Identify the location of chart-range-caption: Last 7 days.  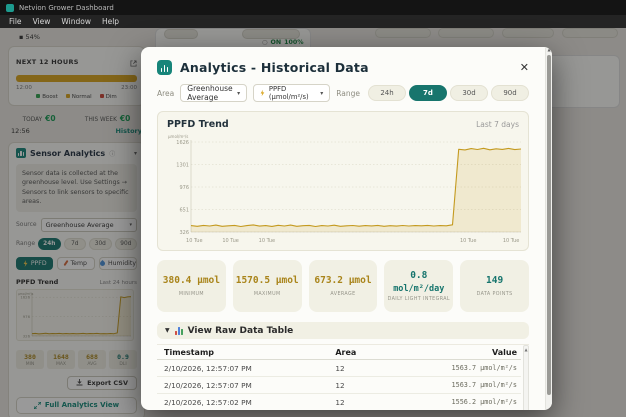
(497, 124).